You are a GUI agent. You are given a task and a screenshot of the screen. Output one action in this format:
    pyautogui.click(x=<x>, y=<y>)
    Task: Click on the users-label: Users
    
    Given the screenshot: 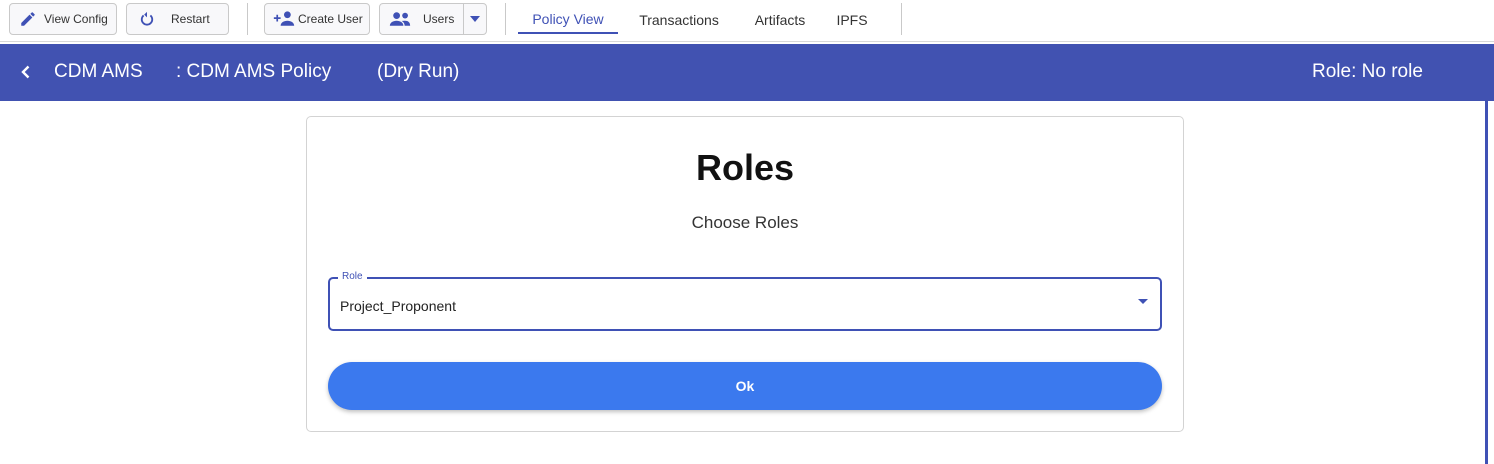 What is the action you would take?
    pyautogui.click(x=439, y=19)
    